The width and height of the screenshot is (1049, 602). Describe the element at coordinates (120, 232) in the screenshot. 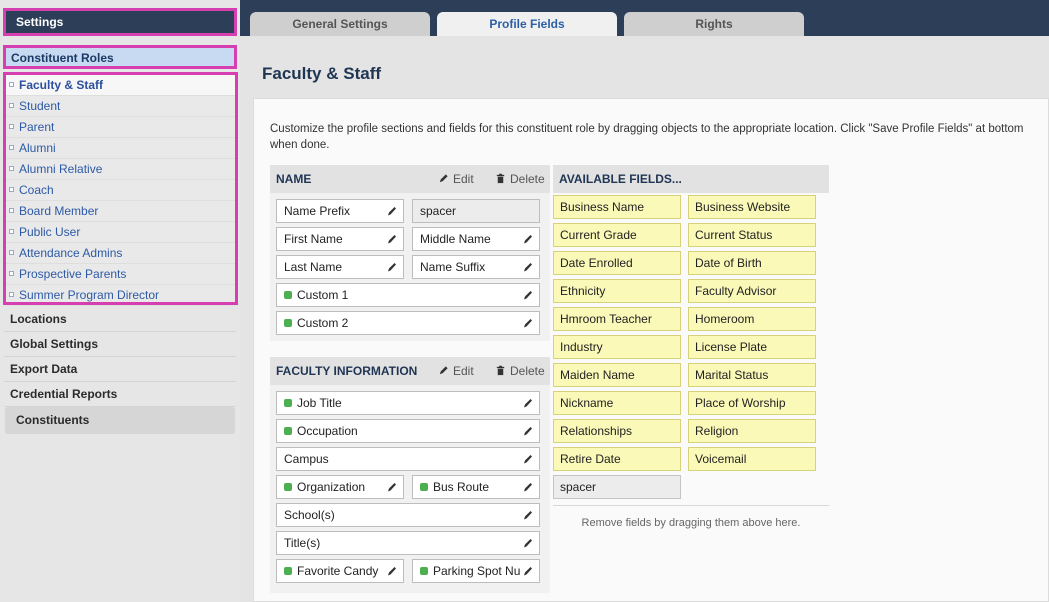

I see `role-public-user: Public User` at that location.